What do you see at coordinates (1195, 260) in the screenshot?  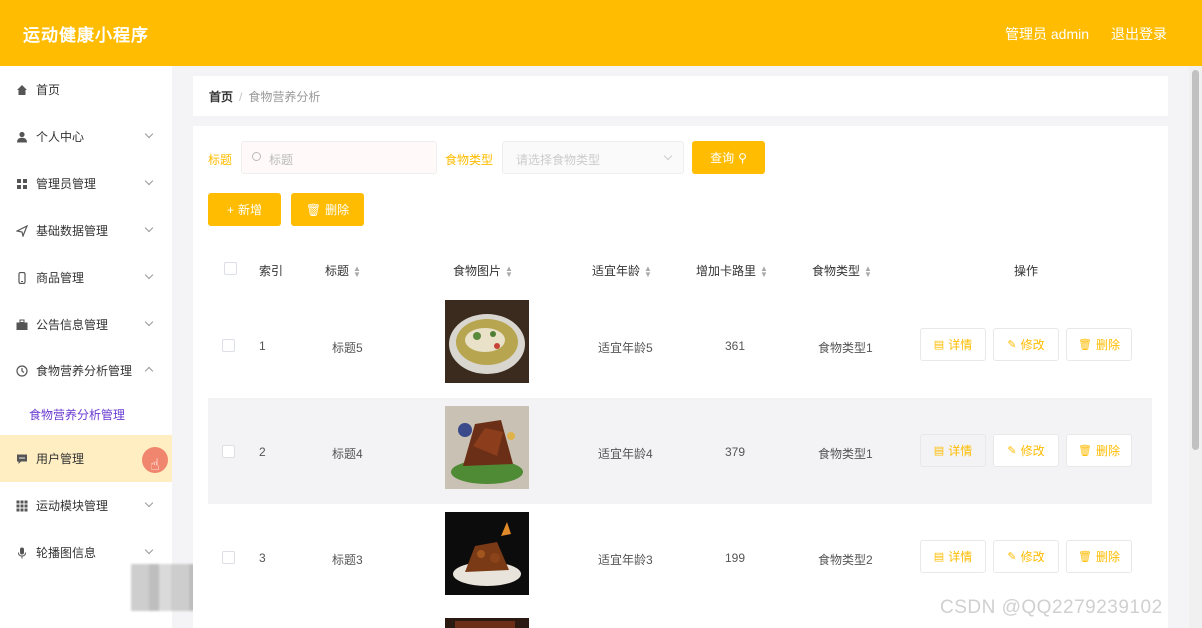 I see `scrollbar-thumb` at bounding box center [1195, 260].